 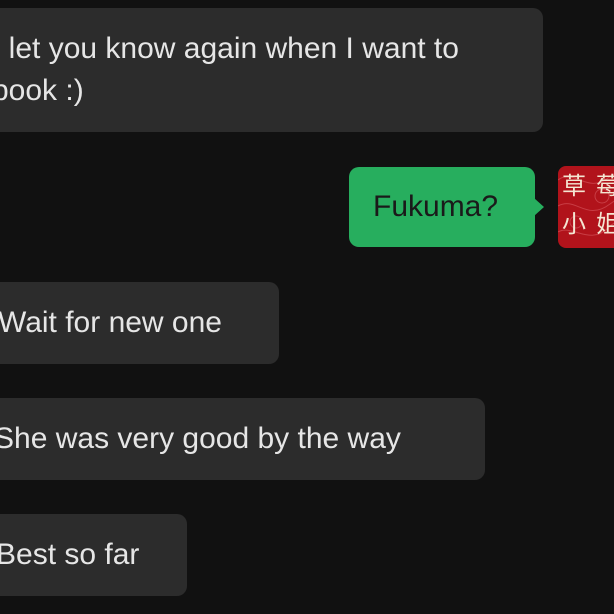 What do you see at coordinates (605, 224) in the screenshot?
I see `avatar-glyph: 姐` at bounding box center [605, 224].